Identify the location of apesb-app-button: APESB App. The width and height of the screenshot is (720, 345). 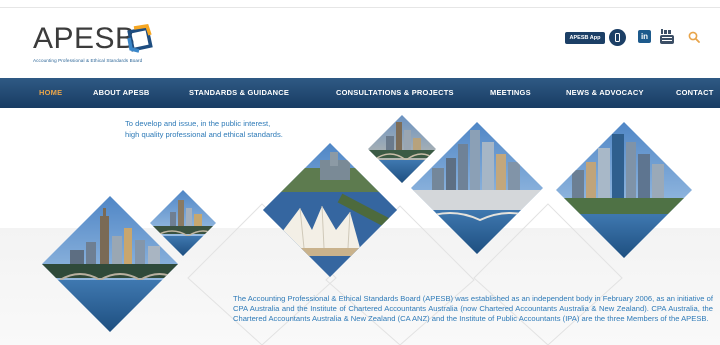
(585, 38).